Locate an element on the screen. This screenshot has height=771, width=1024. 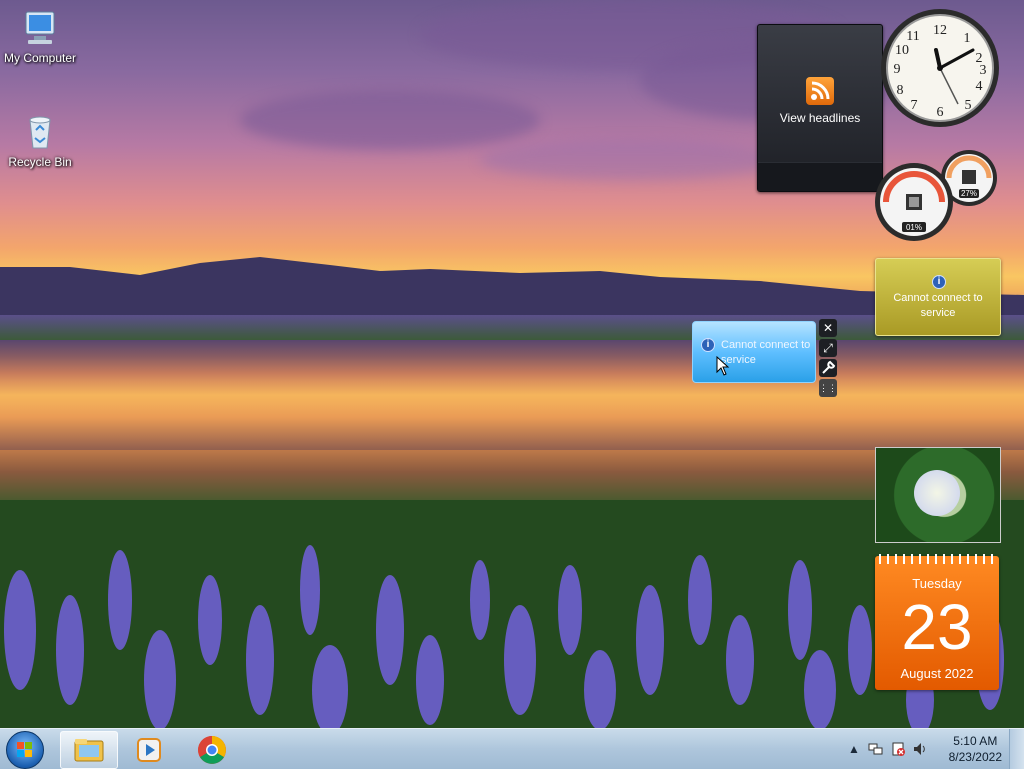
system-tray: ▲ 5:10 AM 8/23/2022 is located at coordinates (929, 749).